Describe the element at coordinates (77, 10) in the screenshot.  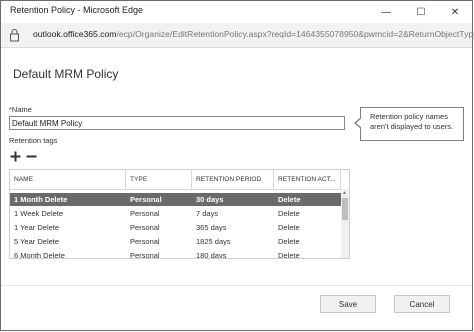
I see `window-title: Retention Policy - Microsoft Edge` at that location.